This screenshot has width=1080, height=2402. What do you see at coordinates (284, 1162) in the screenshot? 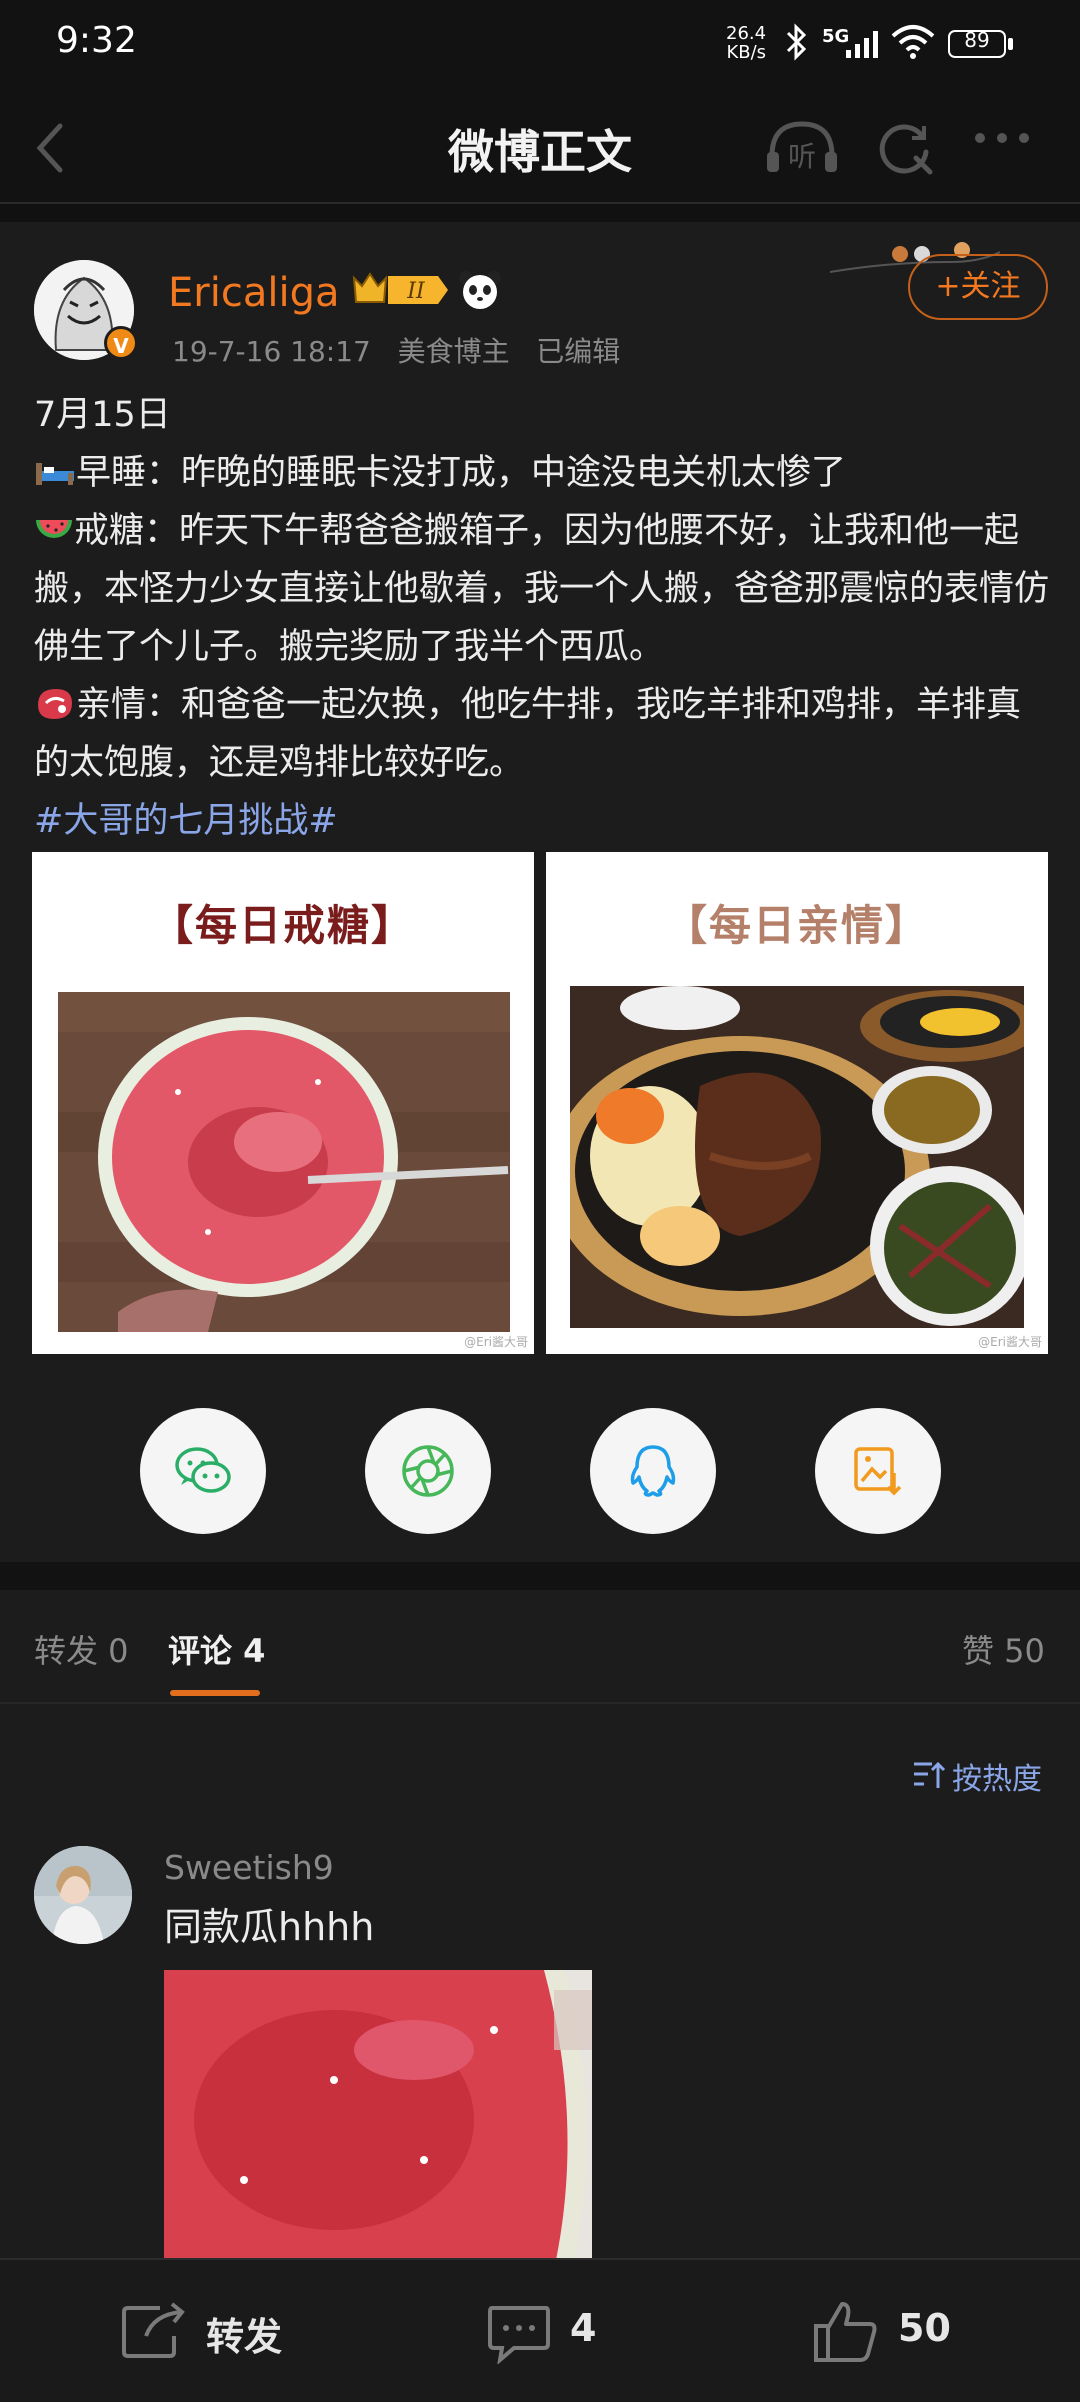
I see `watermelon-photo` at bounding box center [284, 1162].